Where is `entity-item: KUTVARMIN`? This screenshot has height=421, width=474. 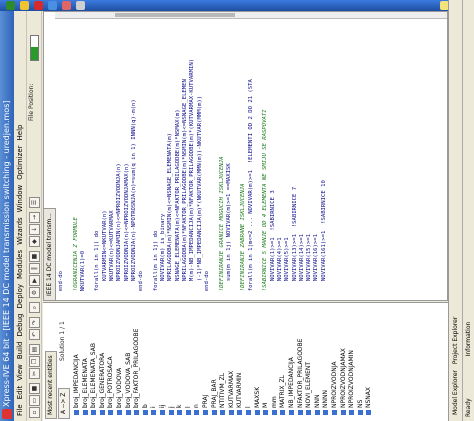 entity-item: KUTVARMIN is located at coordinates (240, 394).